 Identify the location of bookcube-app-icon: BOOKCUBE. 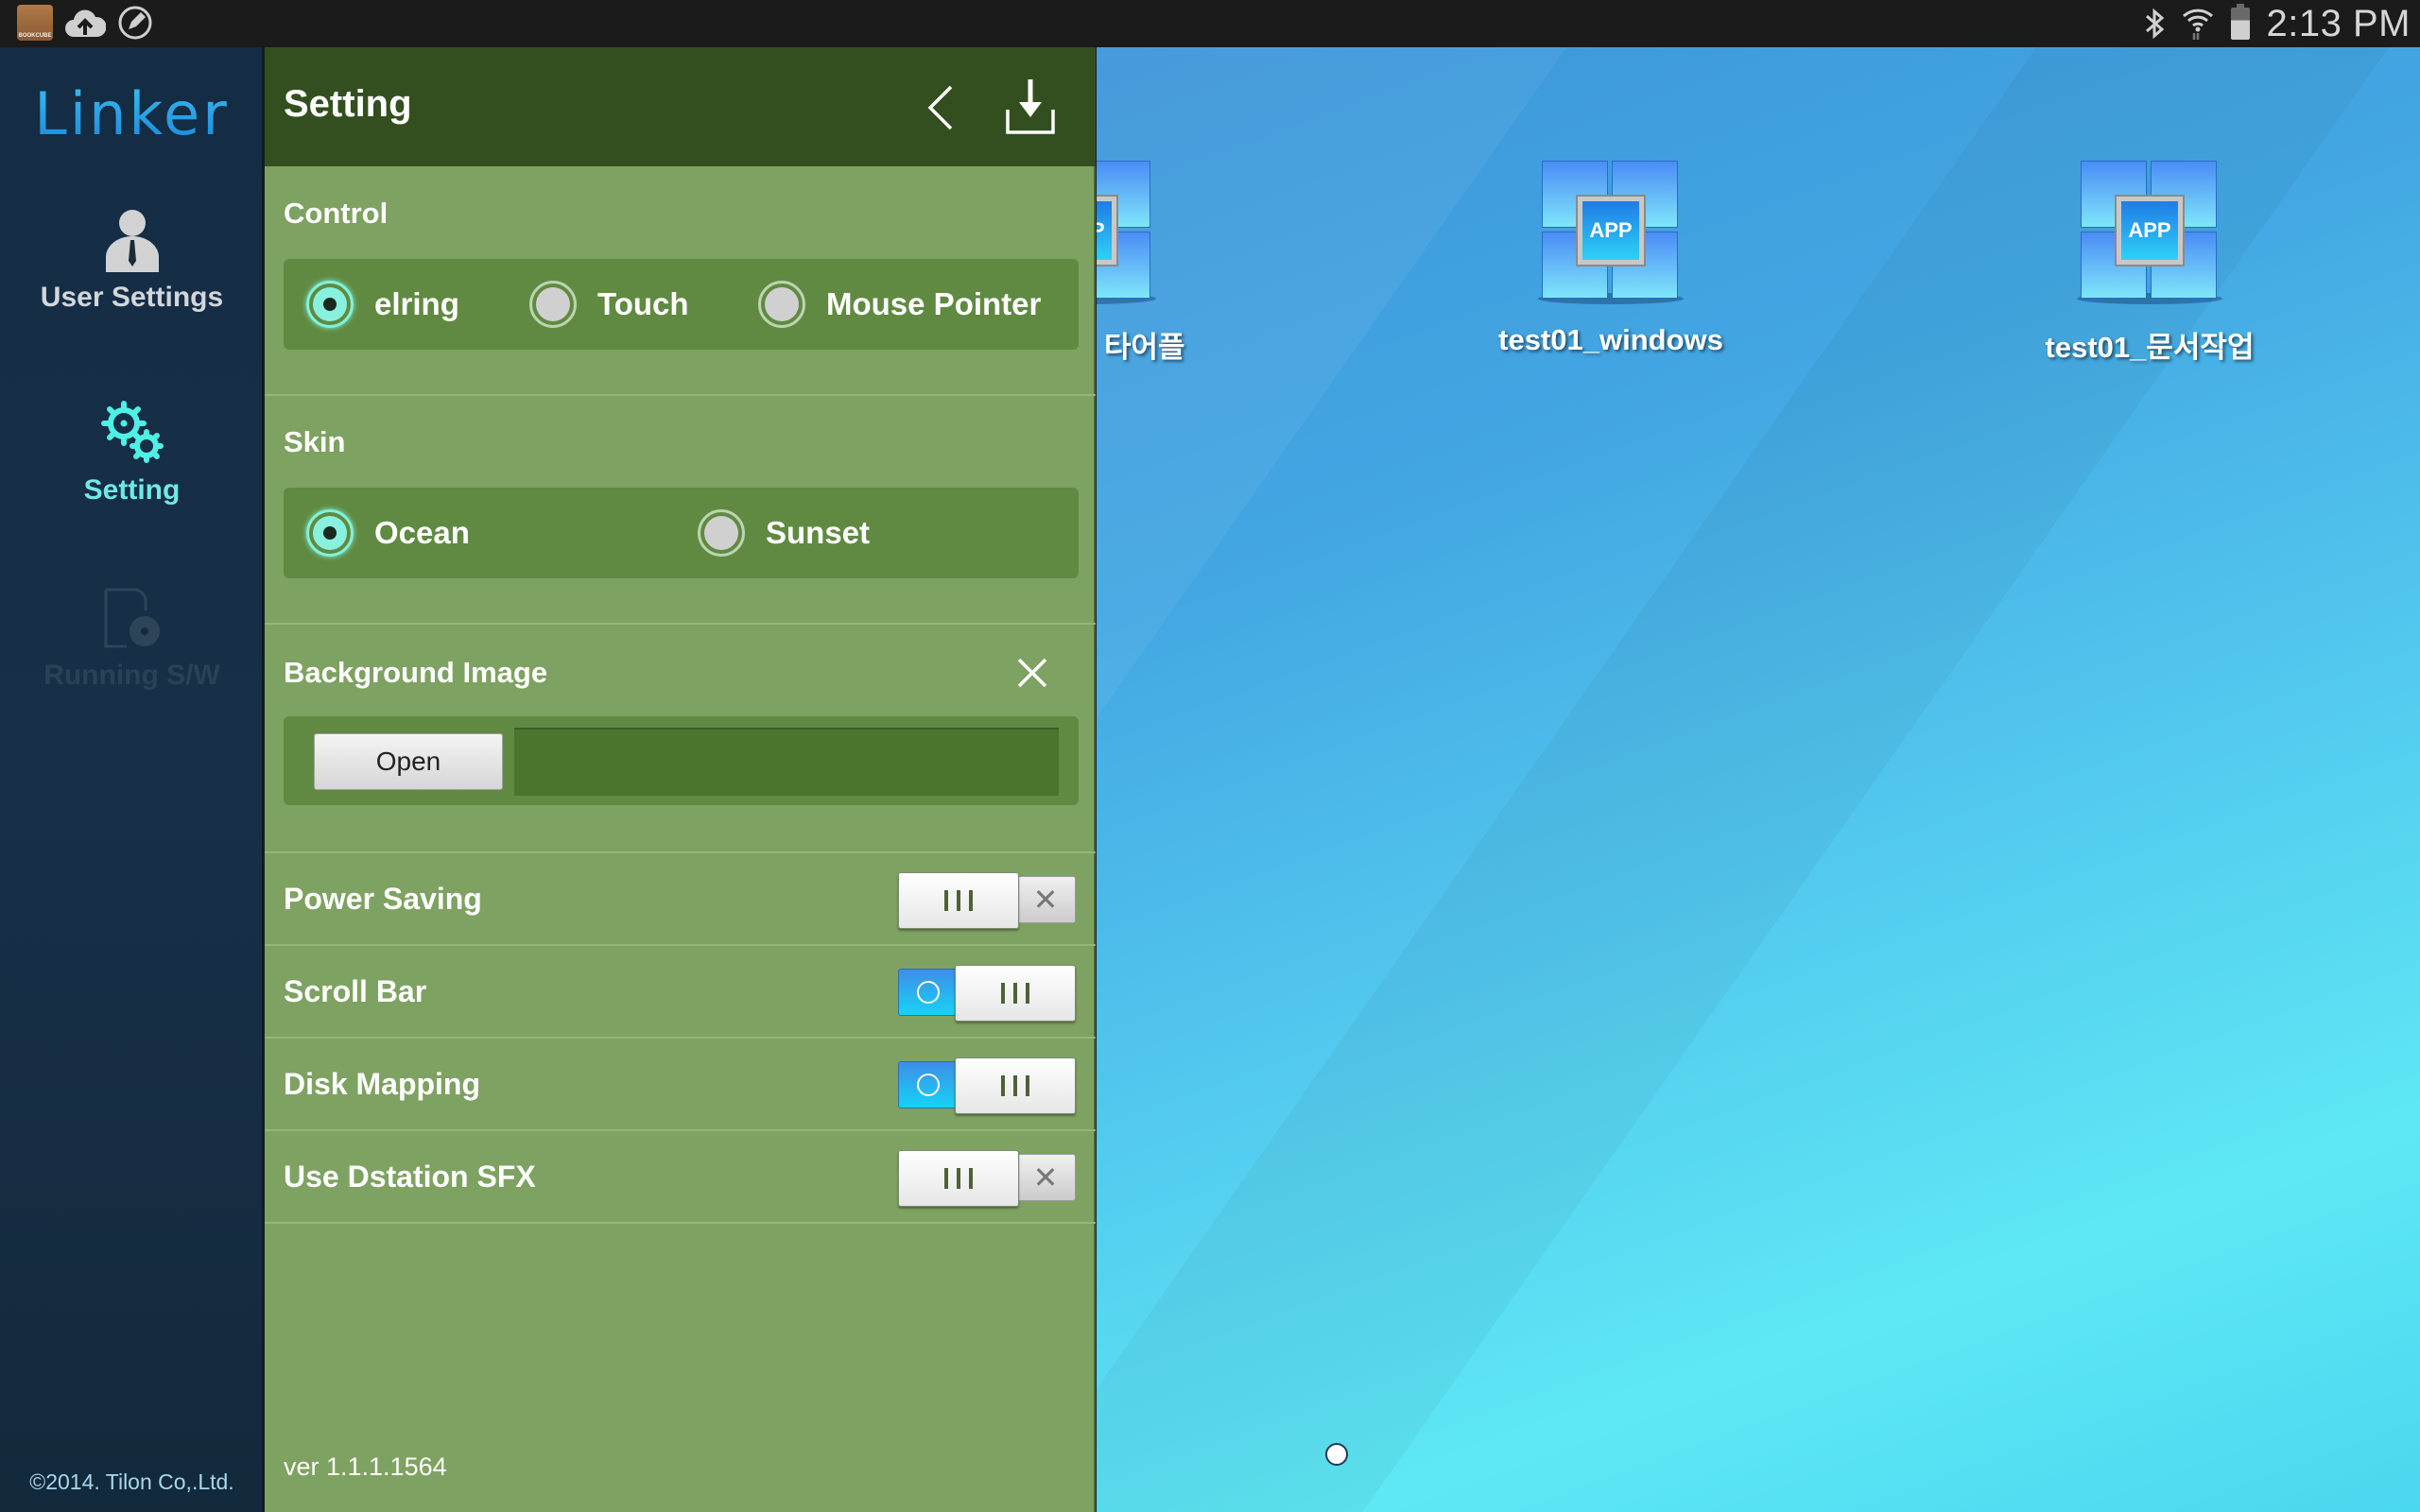
(35, 23).